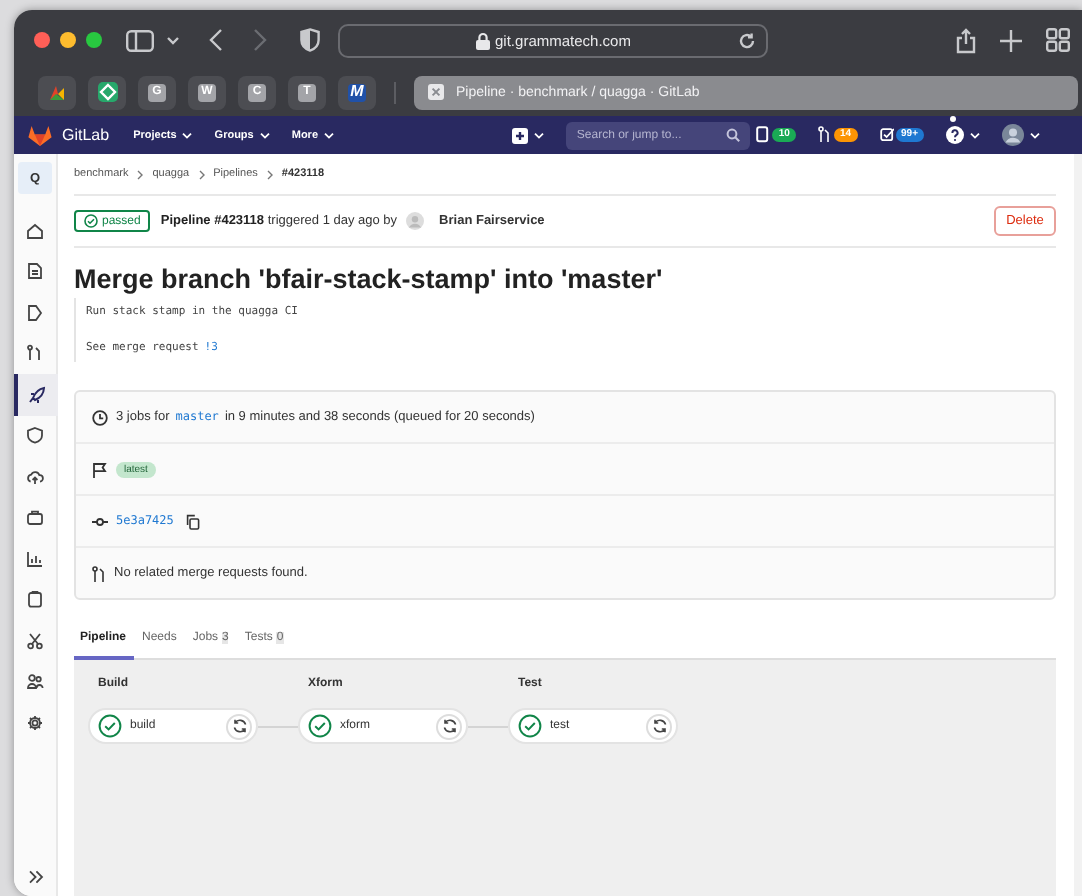 This screenshot has width=1082, height=896. I want to click on tag-icon, so click(35, 312).